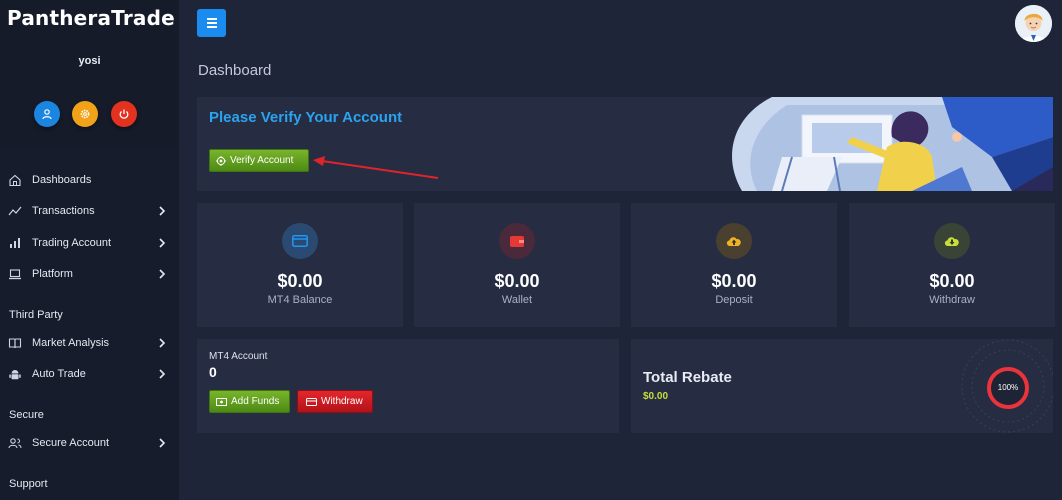 Image resolution: width=1062 pixels, height=500 pixels. I want to click on sidebar-item-trading-account: Trading Account, so click(89, 243).